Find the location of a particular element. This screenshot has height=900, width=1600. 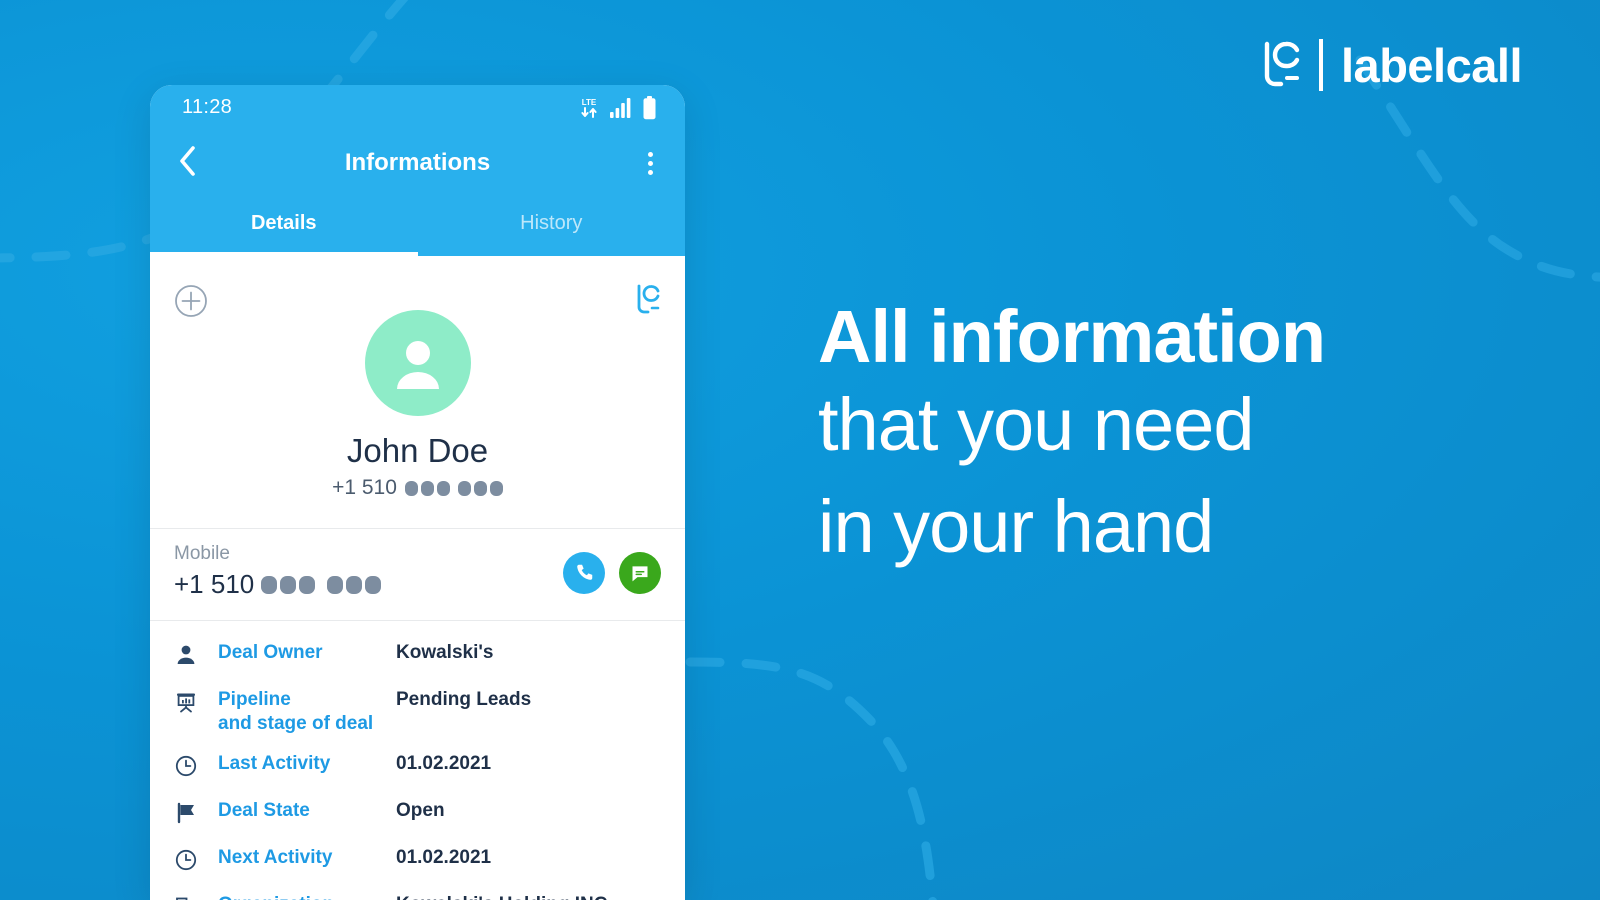

detail-row-organization: Organization Kowalski's Holding INC is located at coordinates (417, 896).